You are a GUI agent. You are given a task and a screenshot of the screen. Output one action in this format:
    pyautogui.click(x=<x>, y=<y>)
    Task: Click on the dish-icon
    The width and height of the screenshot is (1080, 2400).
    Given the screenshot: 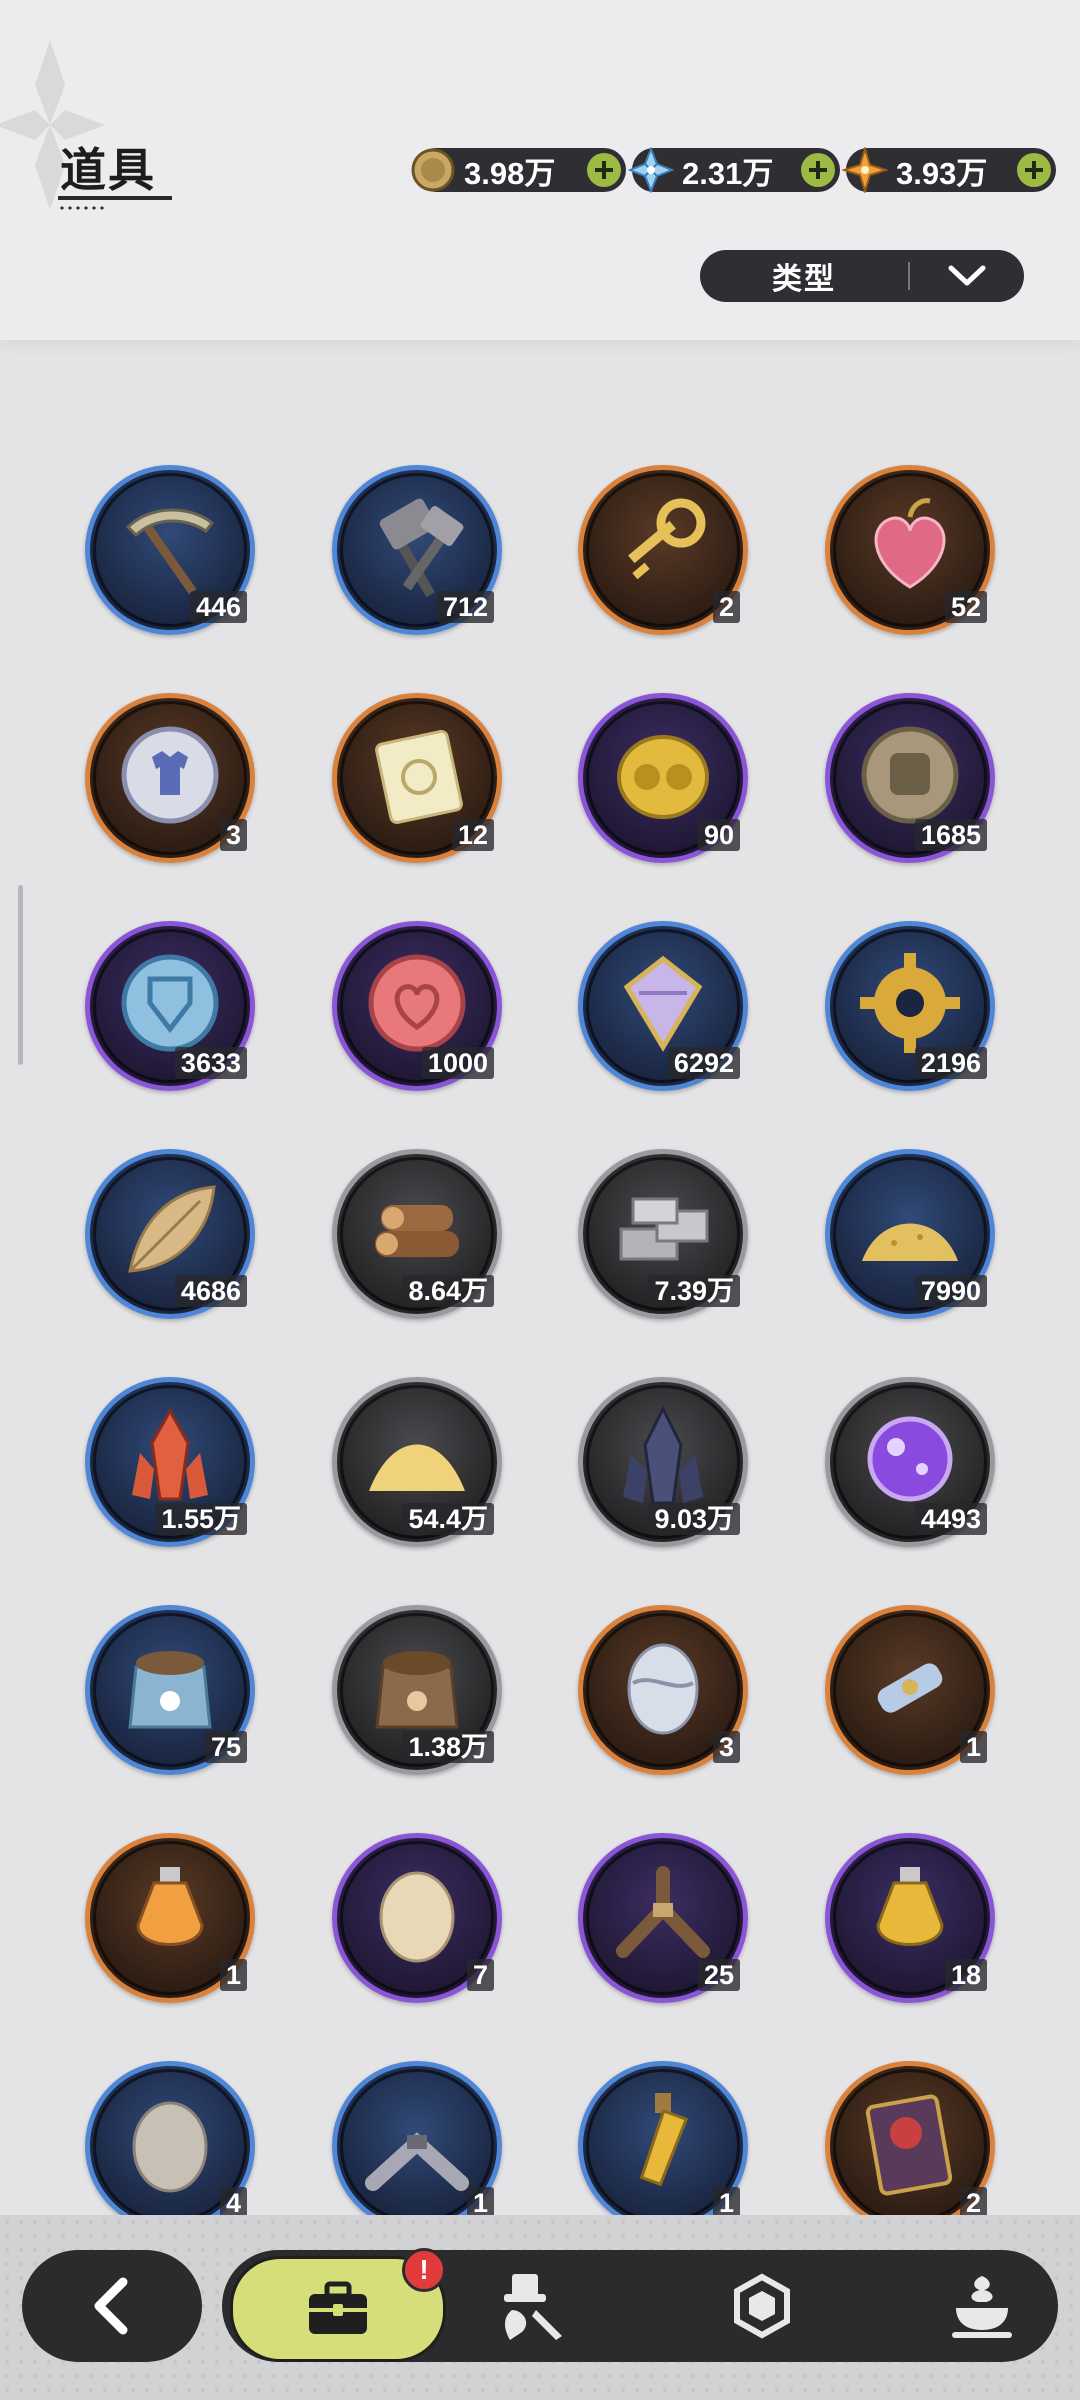 What is the action you would take?
    pyautogui.click(x=982, y=2307)
    